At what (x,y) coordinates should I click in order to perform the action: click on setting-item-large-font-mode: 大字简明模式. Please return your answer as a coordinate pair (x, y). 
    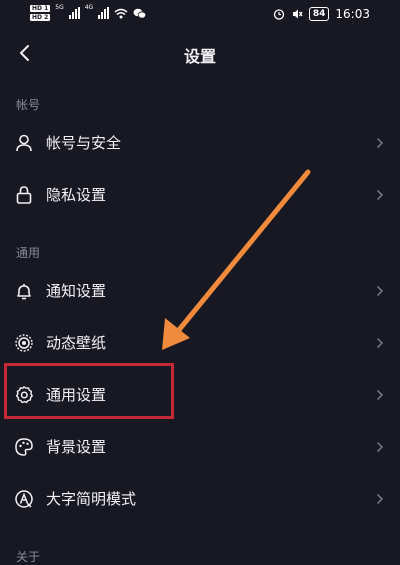
    Looking at the image, I should click on (200, 499).